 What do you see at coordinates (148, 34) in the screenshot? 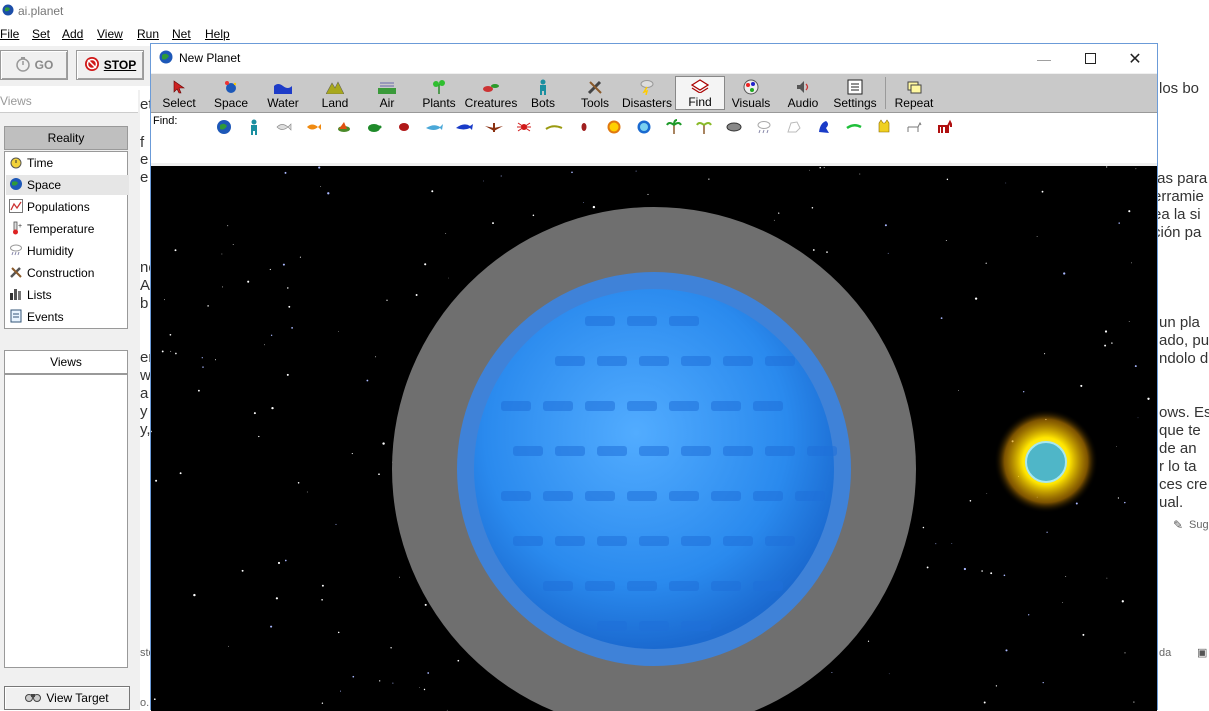
I see `menu-run: Run` at bounding box center [148, 34].